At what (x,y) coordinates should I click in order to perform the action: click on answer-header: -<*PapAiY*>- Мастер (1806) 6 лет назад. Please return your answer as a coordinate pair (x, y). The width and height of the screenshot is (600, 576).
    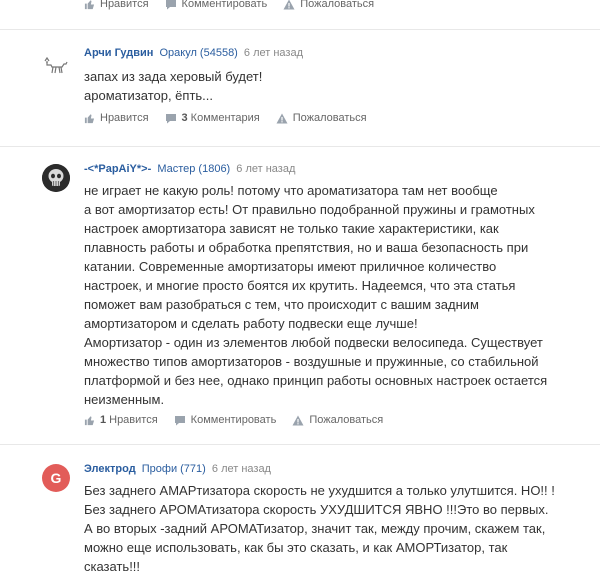
    Looking at the image, I should click on (189, 169).